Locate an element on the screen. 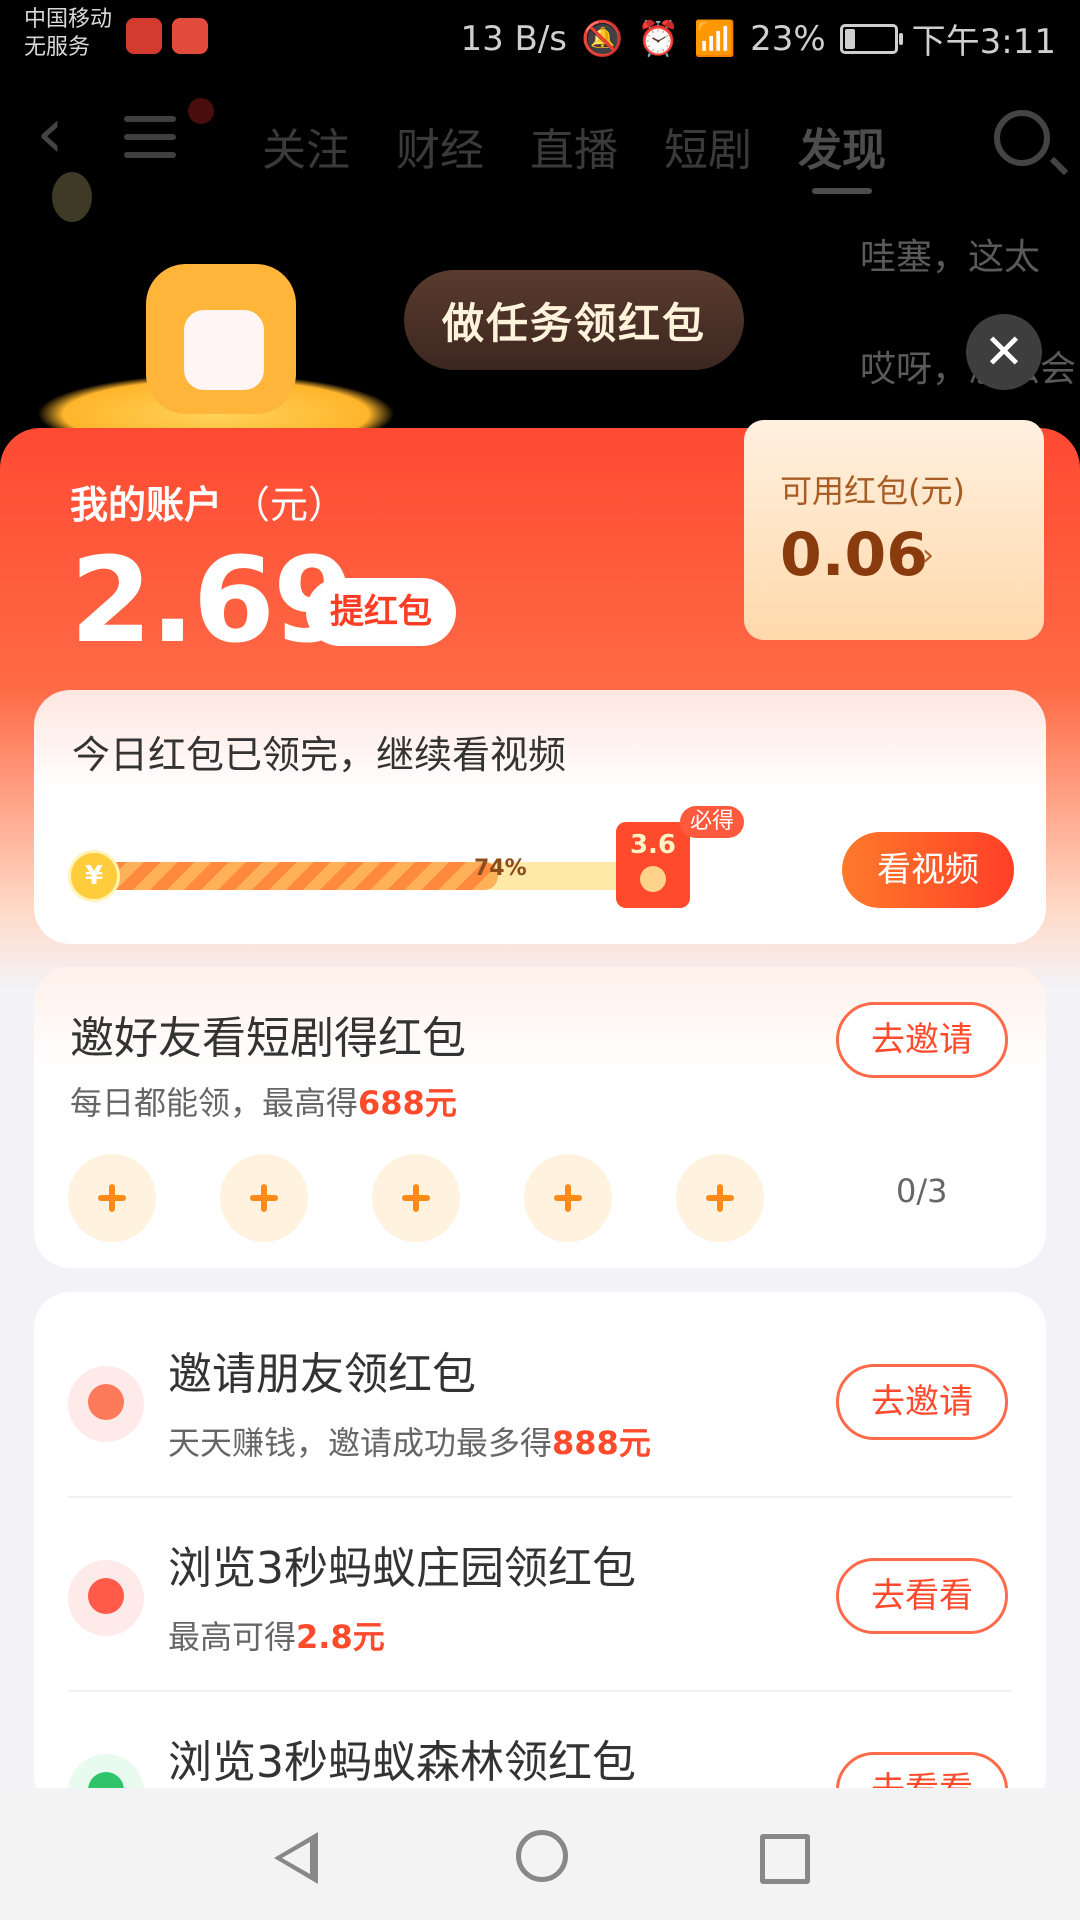  withdraw-button: 提红包 is located at coordinates (381, 612).